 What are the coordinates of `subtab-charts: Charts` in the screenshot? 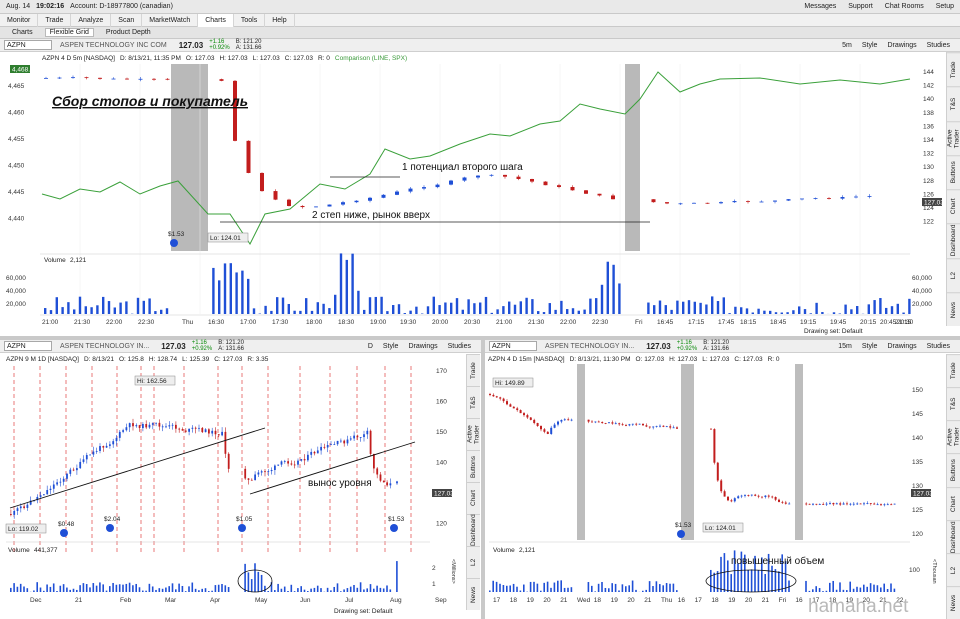 It's located at (22, 32).